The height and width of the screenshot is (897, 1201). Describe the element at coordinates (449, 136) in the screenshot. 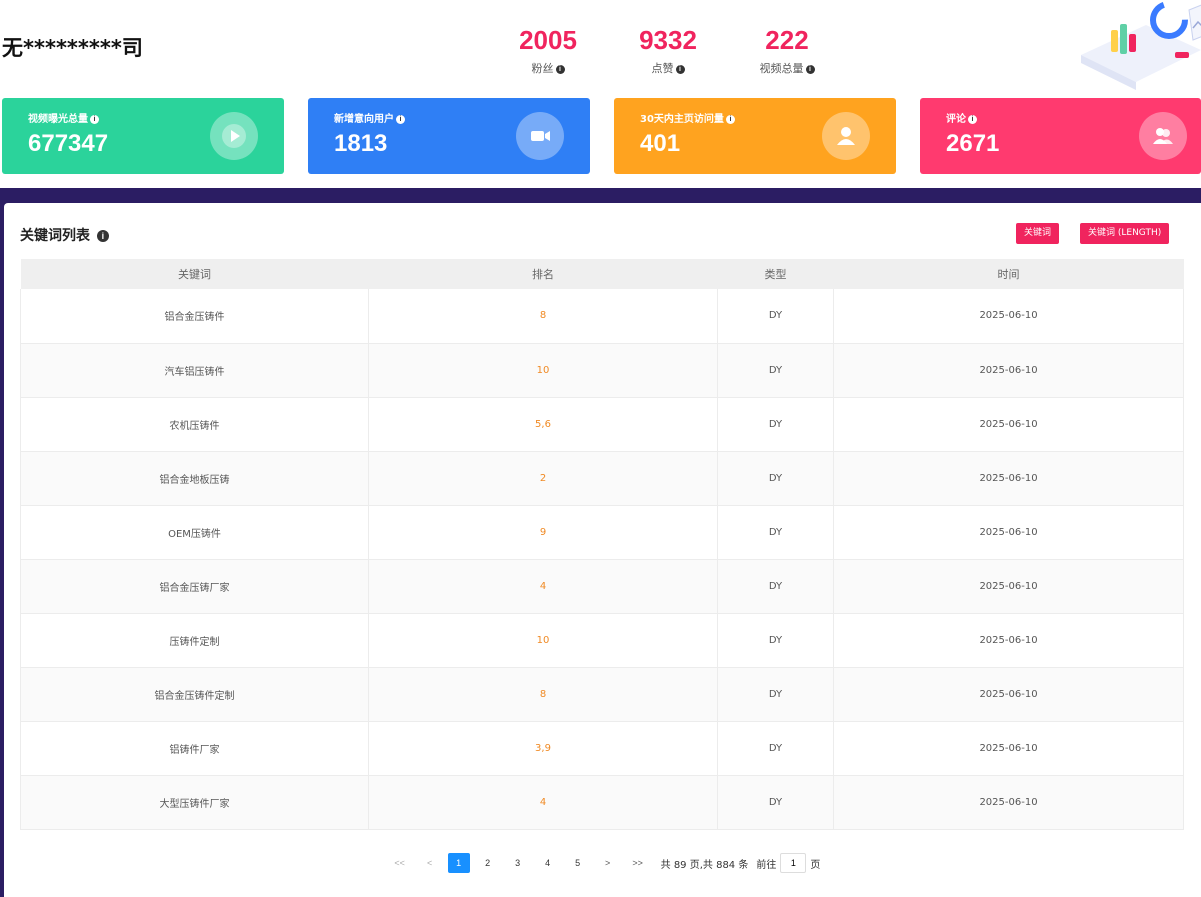

I see `card-new-intent-users: 新增意向用户 i 1813` at that location.